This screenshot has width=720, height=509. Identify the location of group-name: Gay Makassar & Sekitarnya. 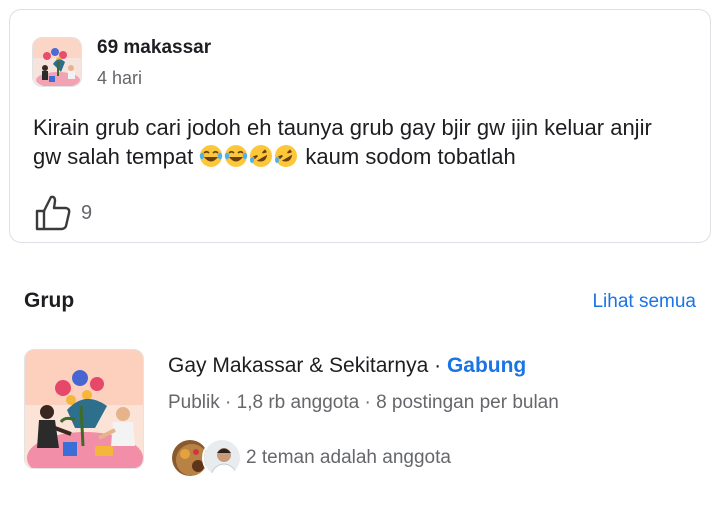
(298, 365).